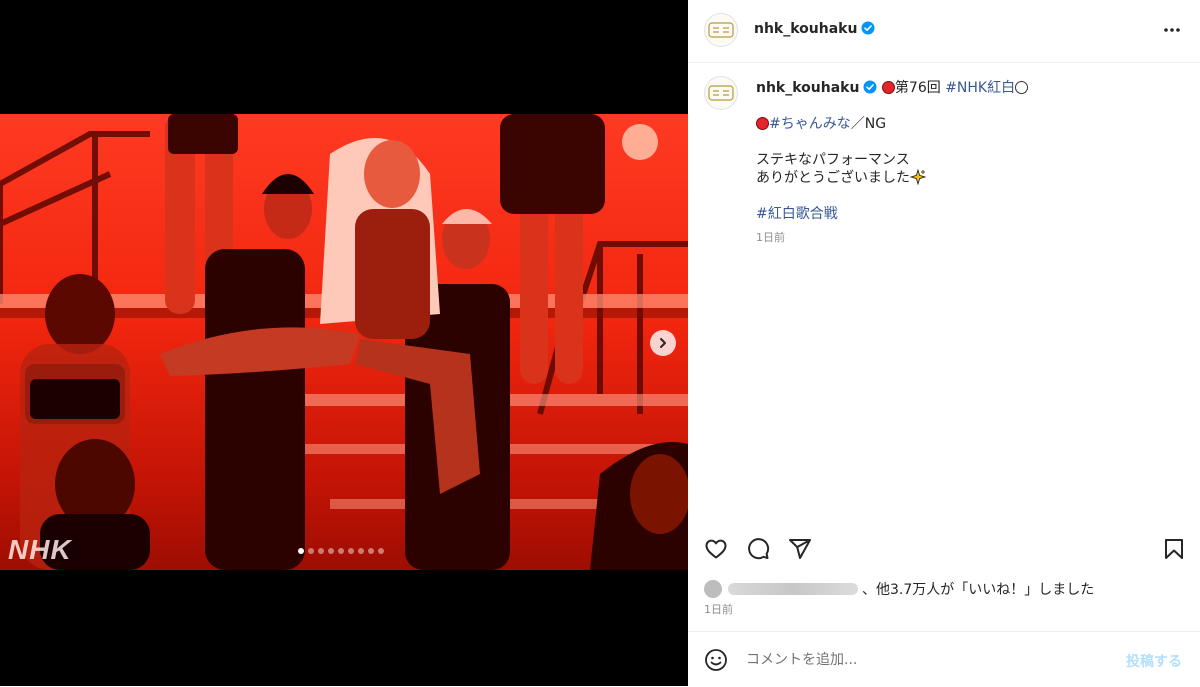 The width and height of the screenshot is (1200, 687). I want to click on liker-name-blurred, so click(793, 589).